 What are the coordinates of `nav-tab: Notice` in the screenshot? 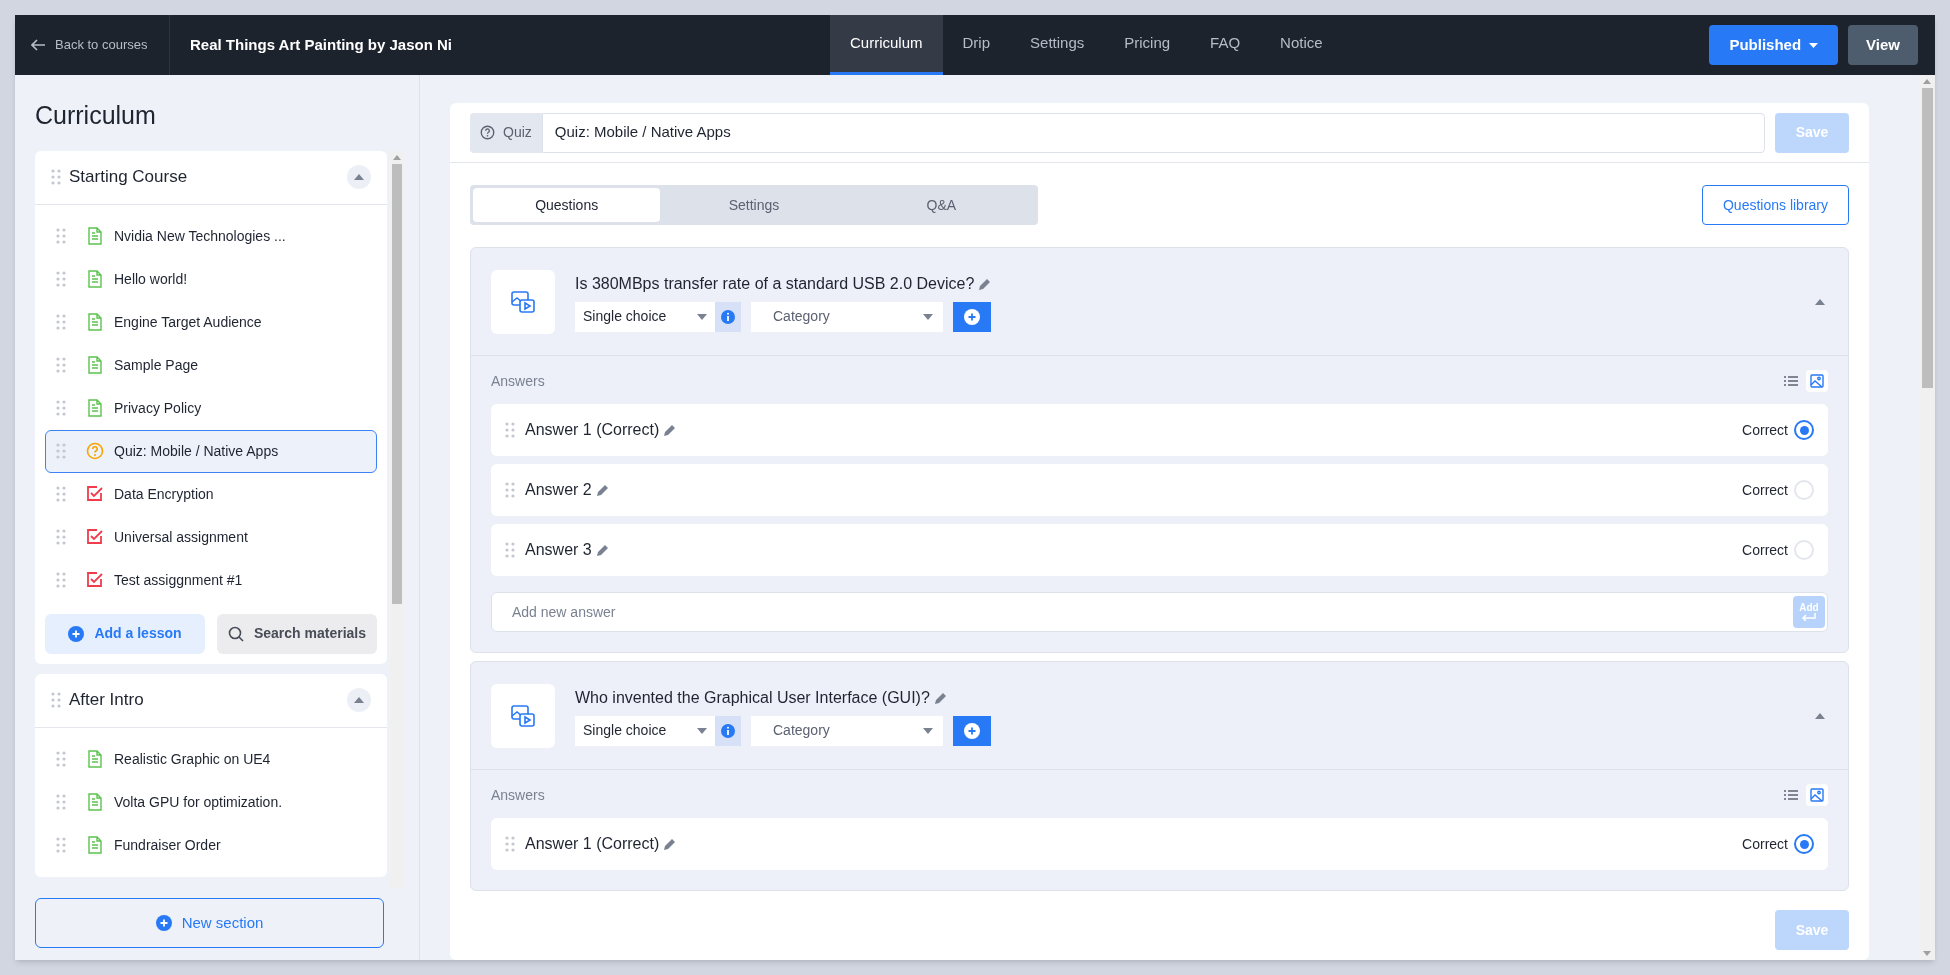 It's located at (1301, 45).